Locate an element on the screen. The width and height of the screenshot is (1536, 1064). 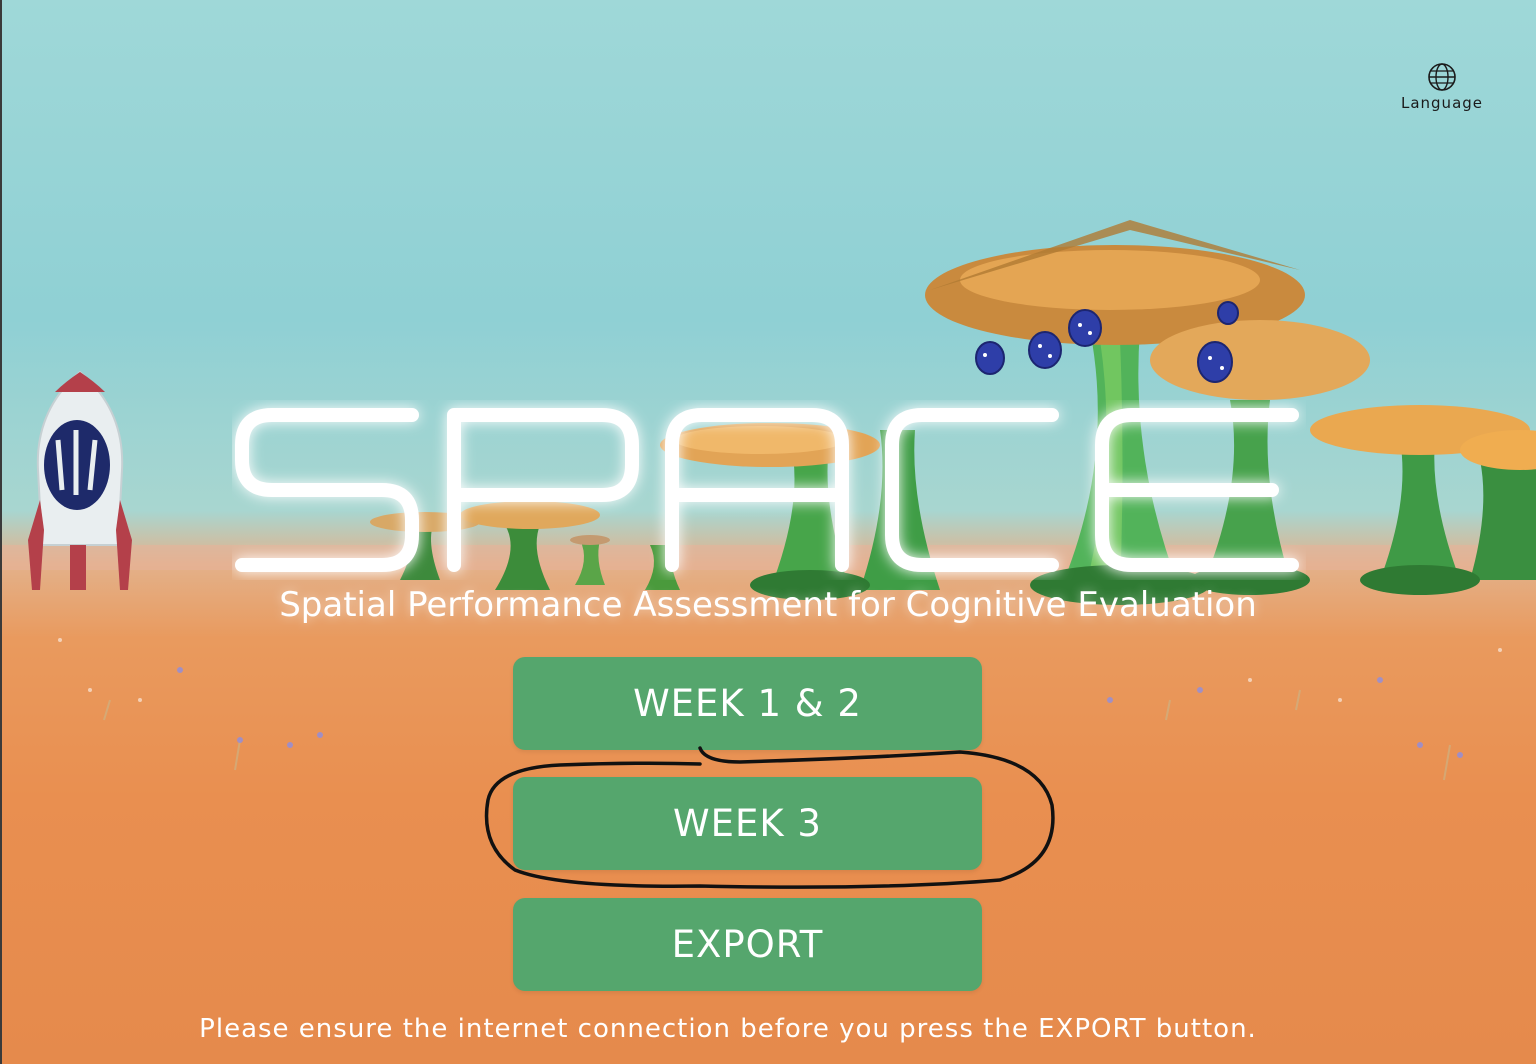
language-selector: Language is located at coordinates (1442, 87).